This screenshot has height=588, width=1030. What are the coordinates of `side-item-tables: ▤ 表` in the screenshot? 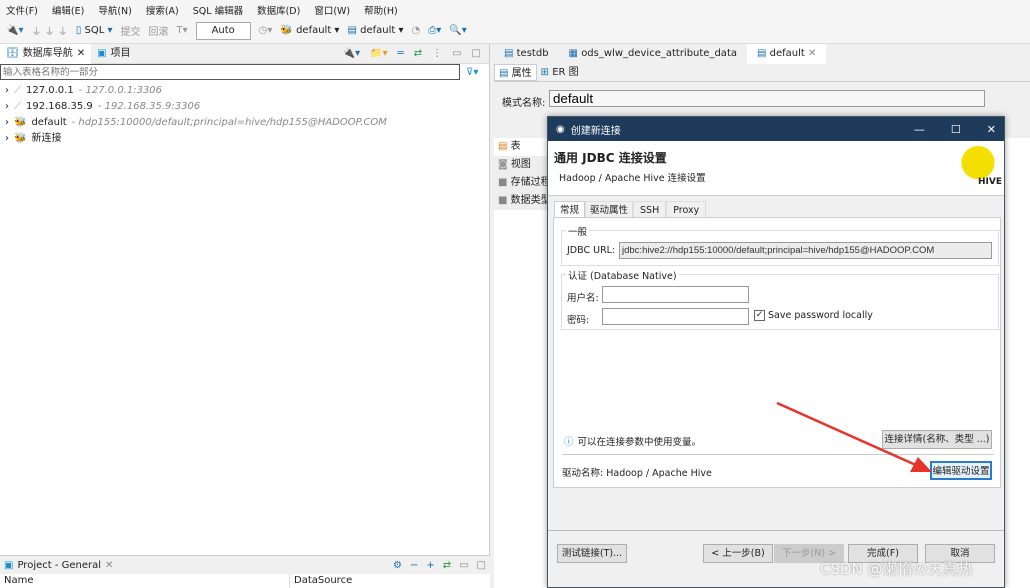 It's located at (524, 147).